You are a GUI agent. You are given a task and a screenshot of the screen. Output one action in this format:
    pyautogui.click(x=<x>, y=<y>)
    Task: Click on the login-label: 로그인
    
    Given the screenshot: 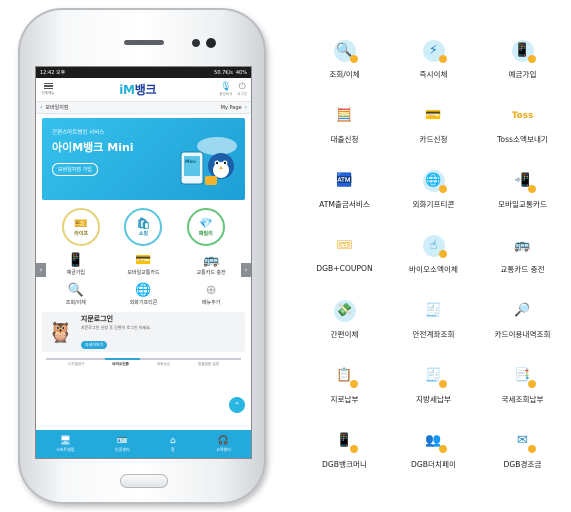 What is the action you would take?
    pyautogui.click(x=242, y=94)
    